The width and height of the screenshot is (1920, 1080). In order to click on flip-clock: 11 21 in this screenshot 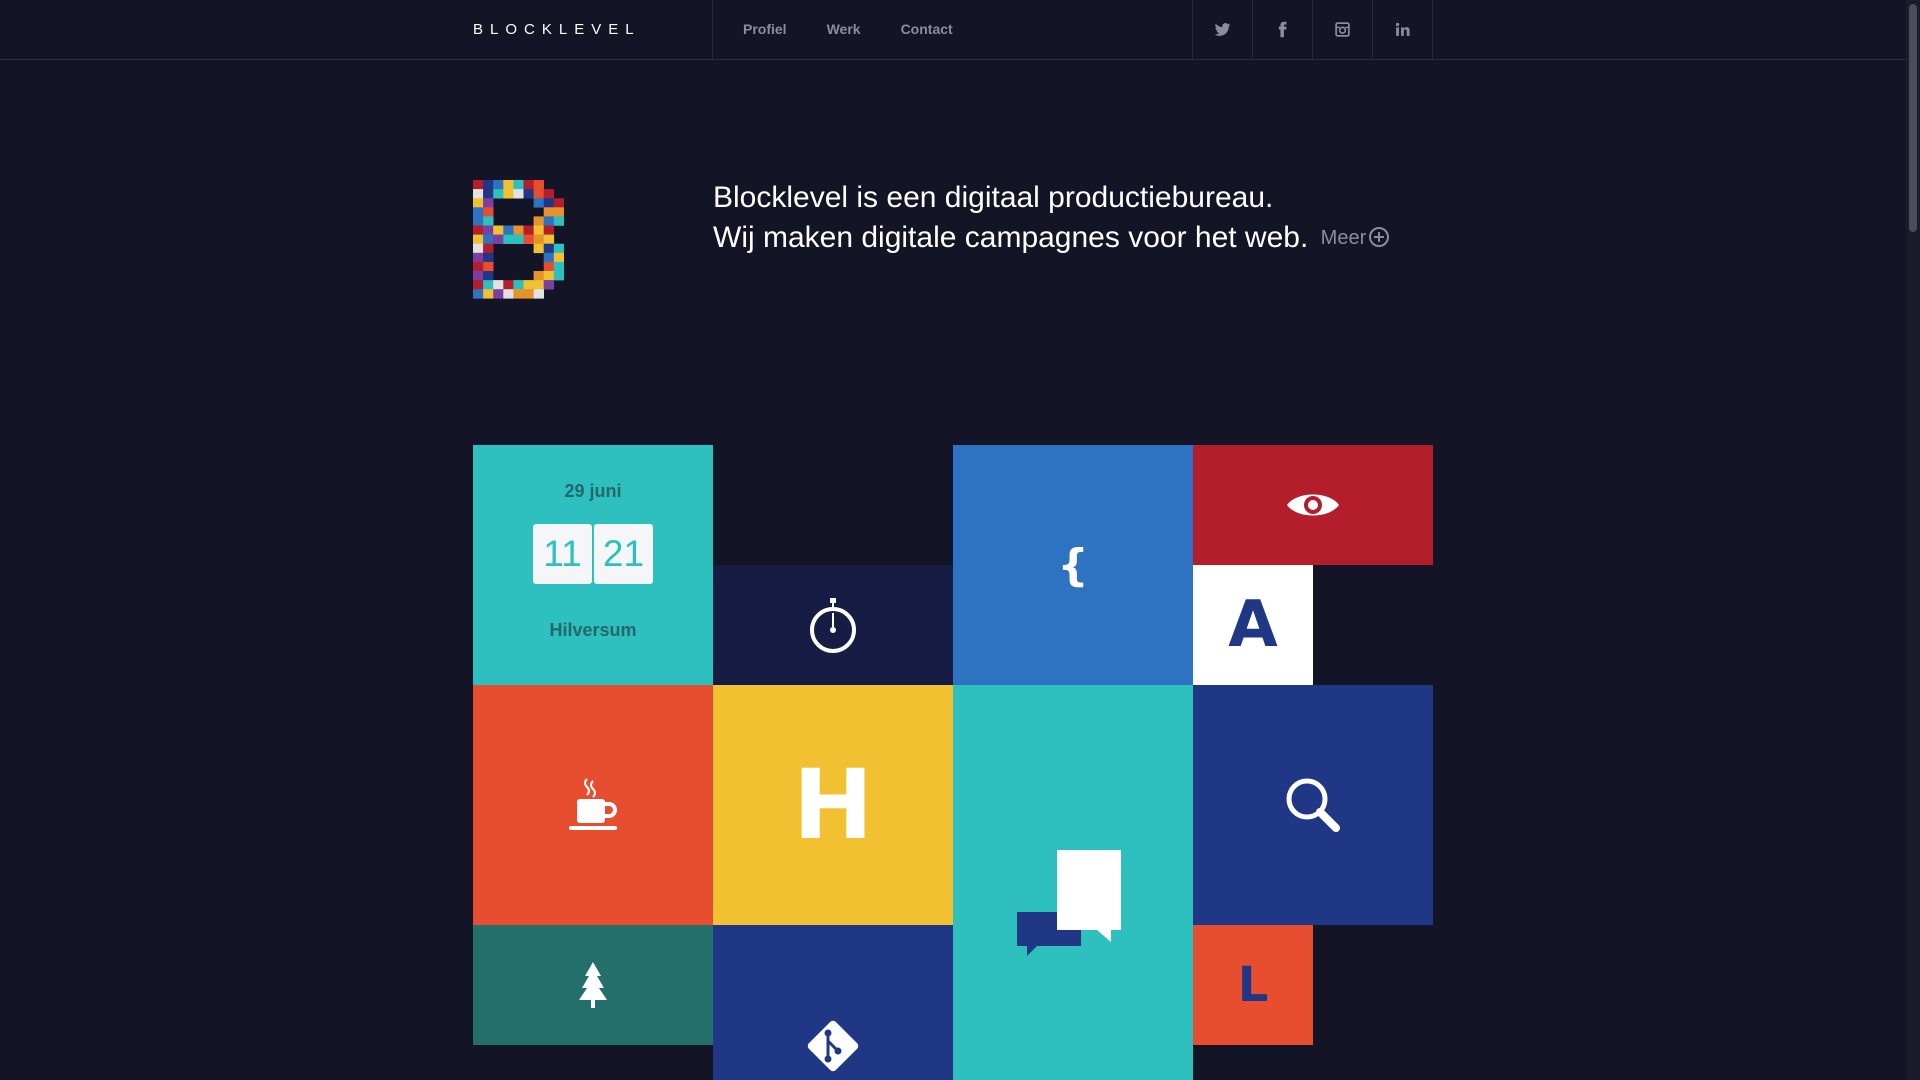, I will do `click(593, 554)`.